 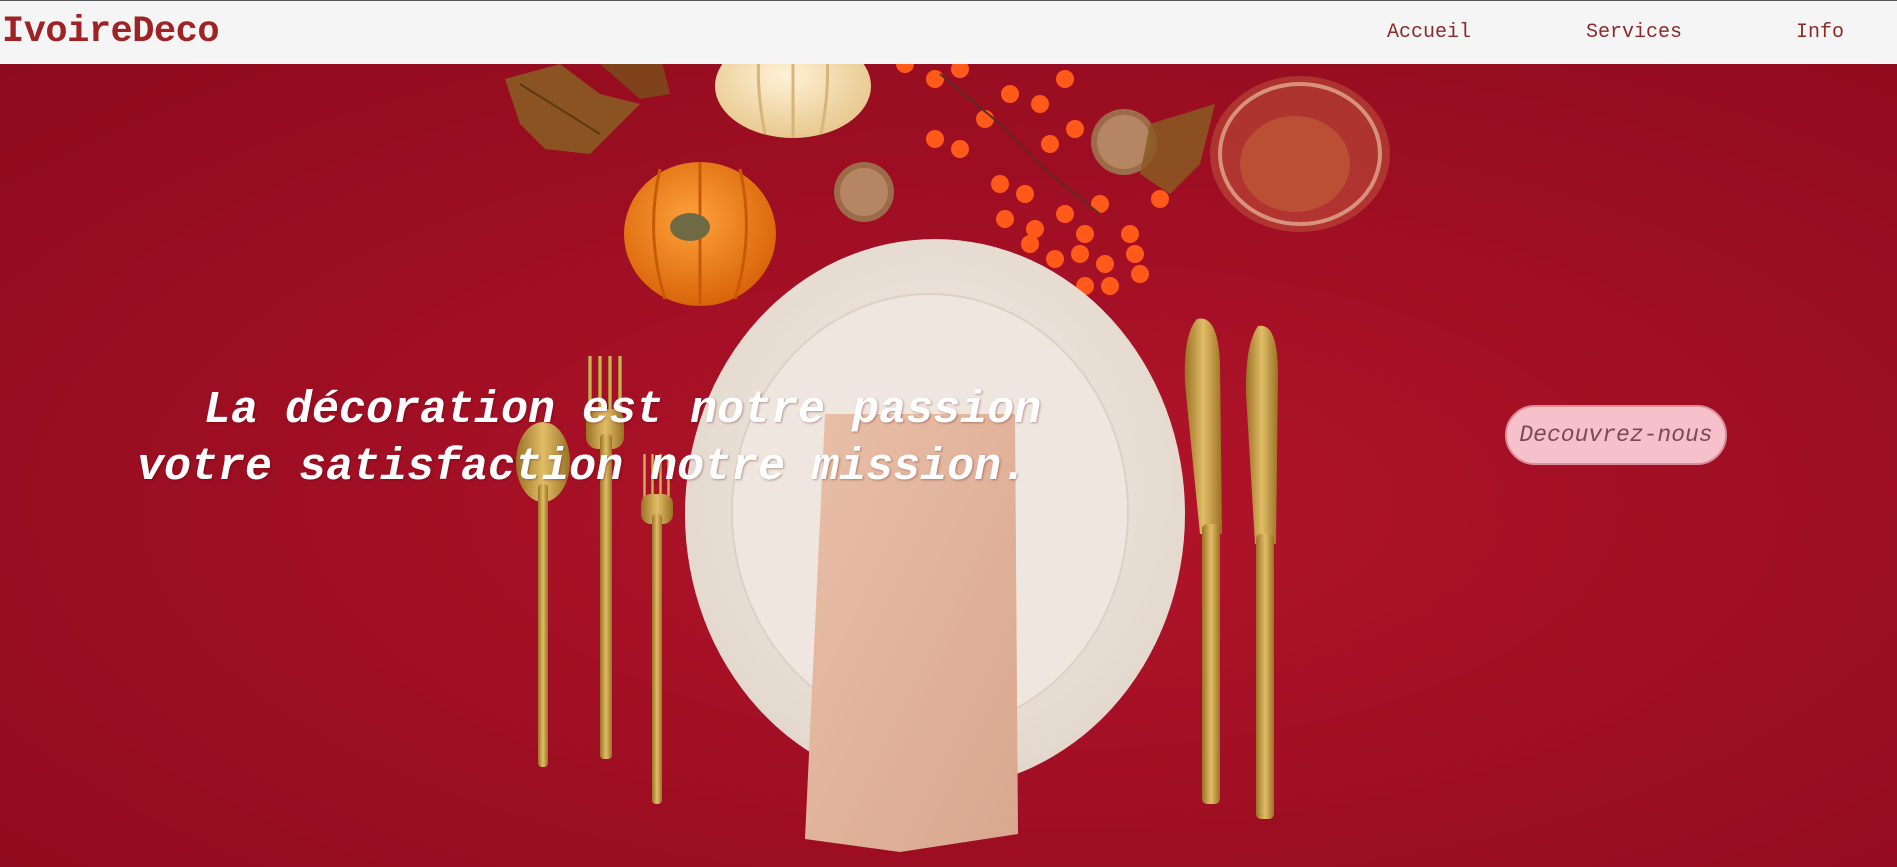 What do you see at coordinates (1634, 32) in the screenshot?
I see `nav-link-services: Services` at bounding box center [1634, 32].